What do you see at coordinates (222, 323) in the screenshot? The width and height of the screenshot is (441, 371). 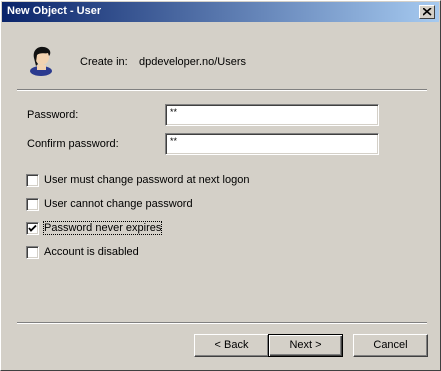 I see `bottom-separator` at bounding box center [222, 323].